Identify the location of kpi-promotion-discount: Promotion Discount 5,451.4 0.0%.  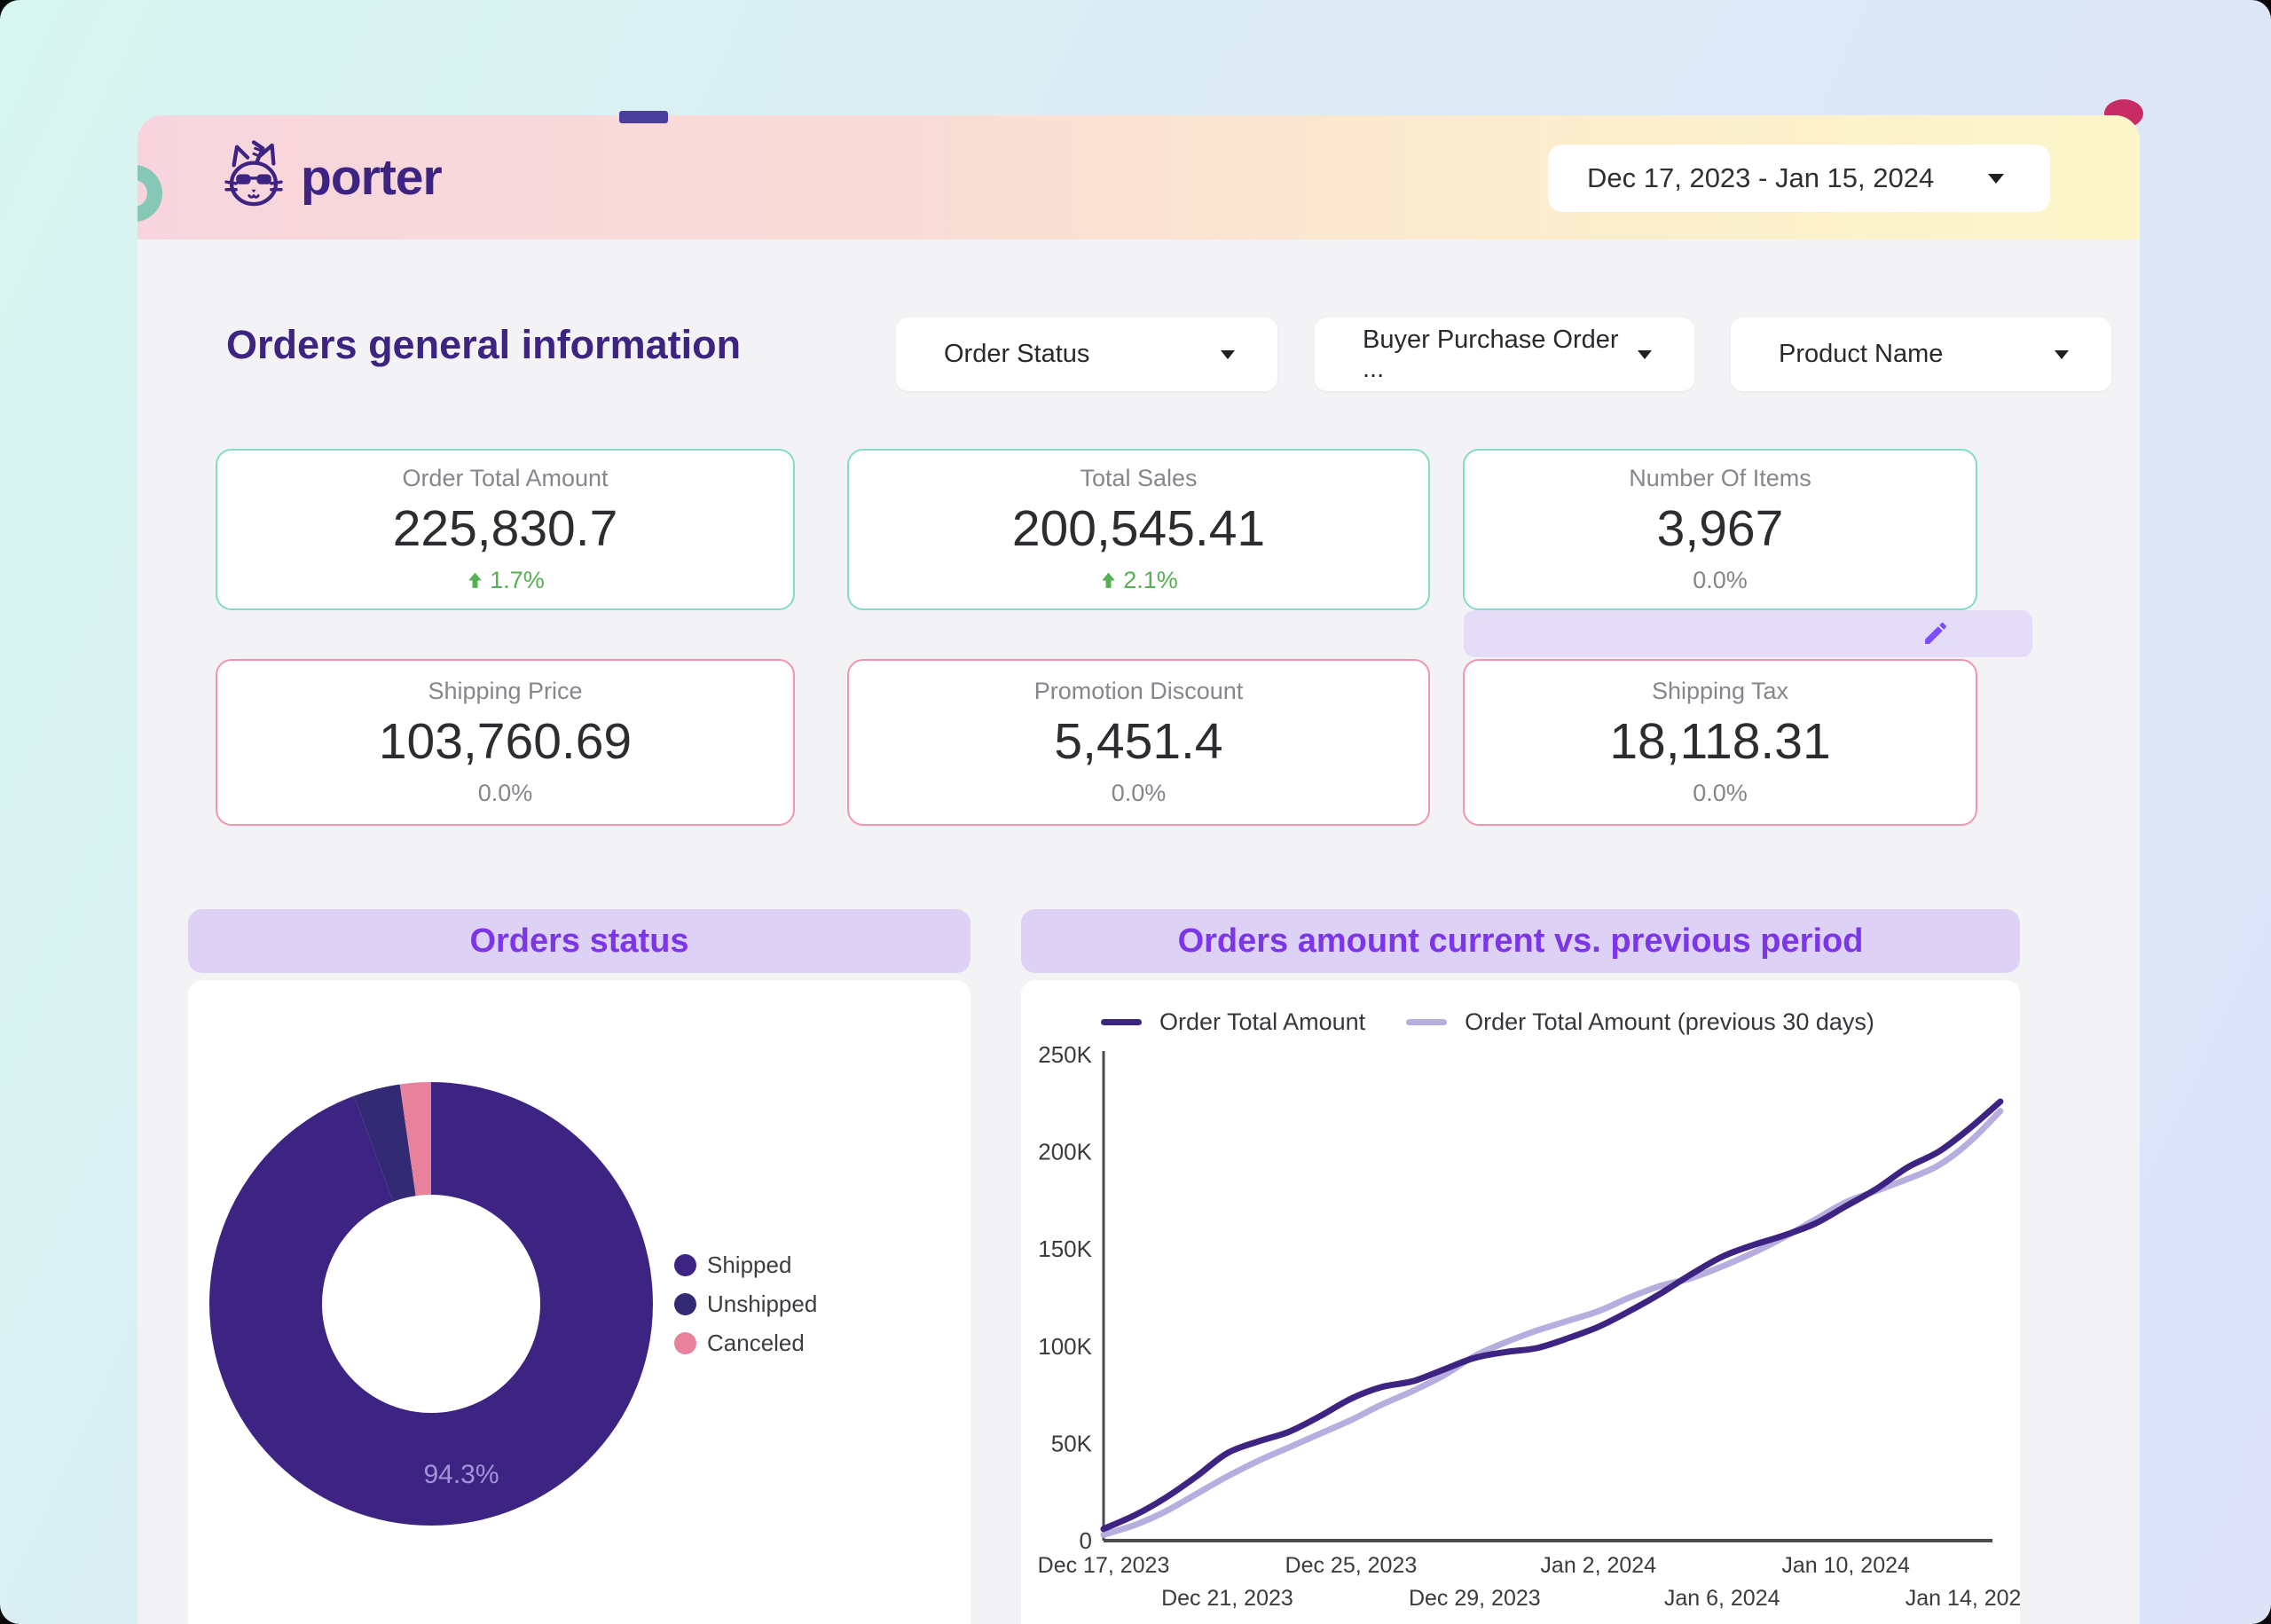
(1138, 742).